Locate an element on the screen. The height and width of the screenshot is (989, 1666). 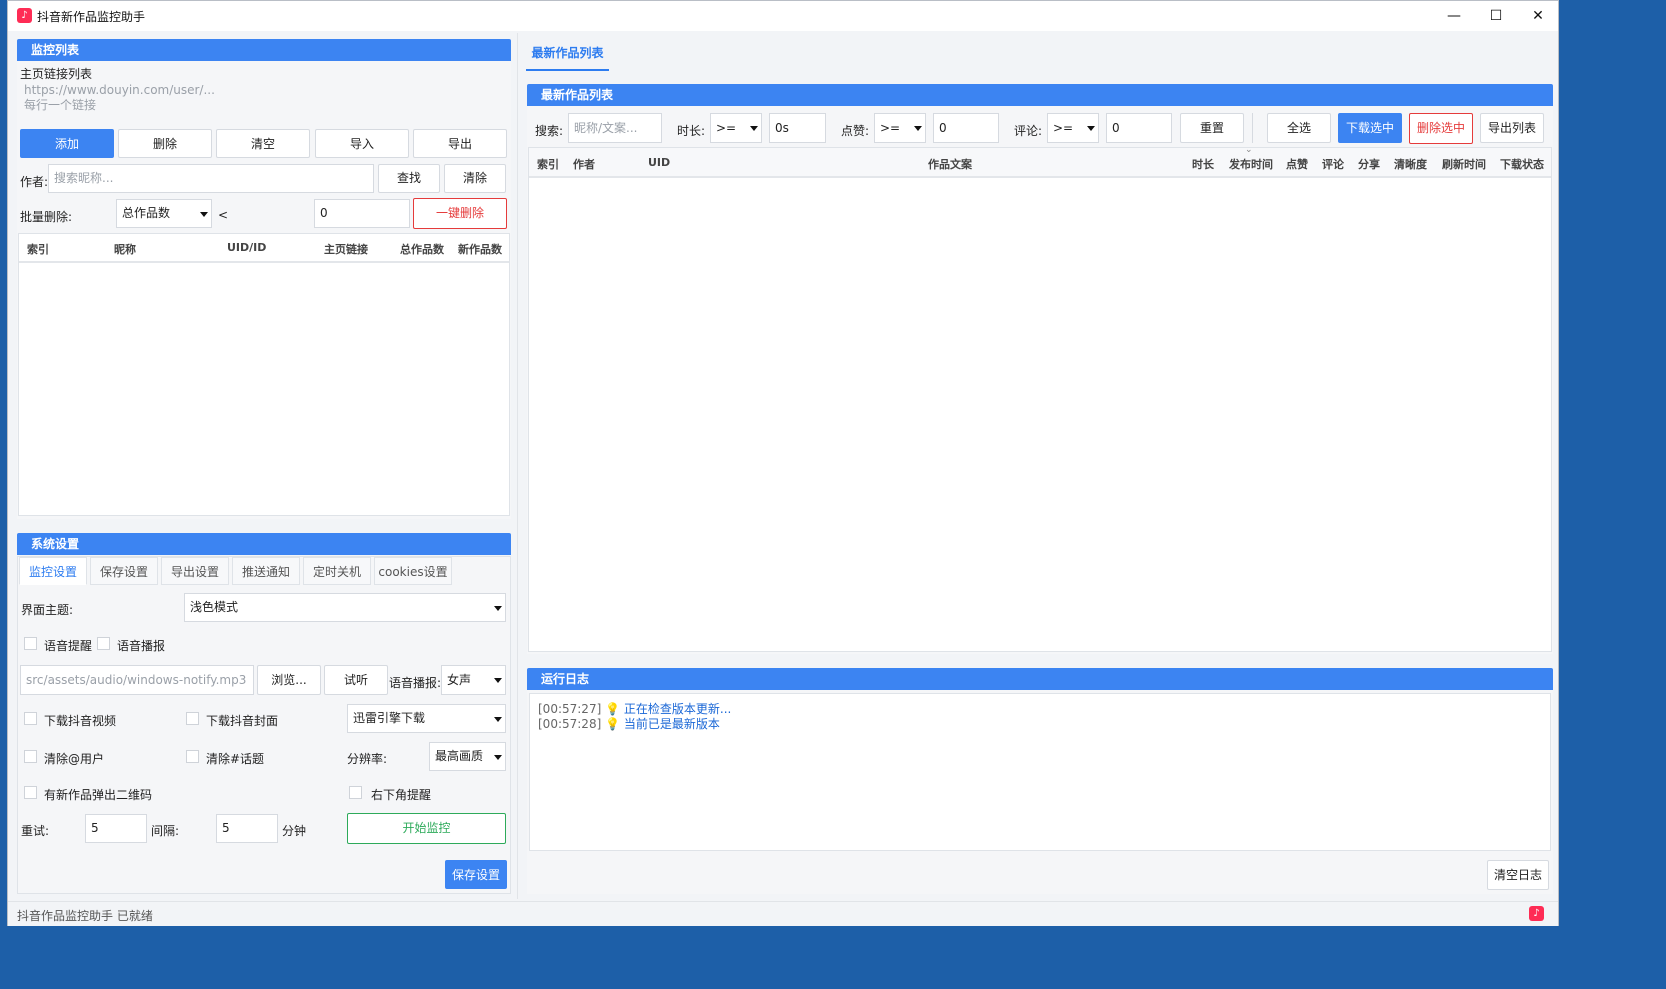
col-refresh-time: 刷新时间 is located at coordinates (1464, 164).